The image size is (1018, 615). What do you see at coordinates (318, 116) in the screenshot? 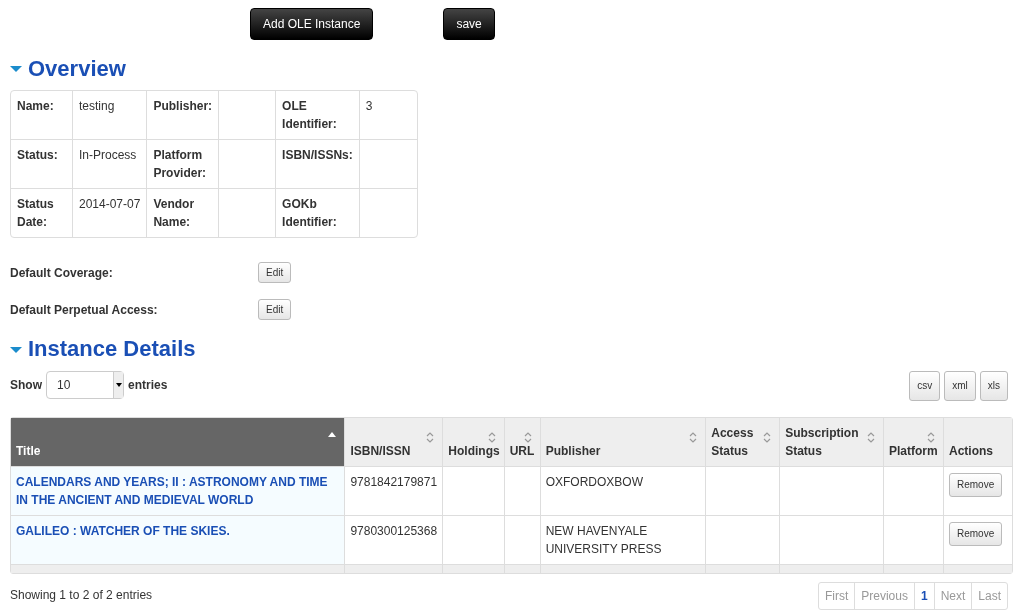
I see `field-label: OLE Identifier:` at bounding box center [318, 116].